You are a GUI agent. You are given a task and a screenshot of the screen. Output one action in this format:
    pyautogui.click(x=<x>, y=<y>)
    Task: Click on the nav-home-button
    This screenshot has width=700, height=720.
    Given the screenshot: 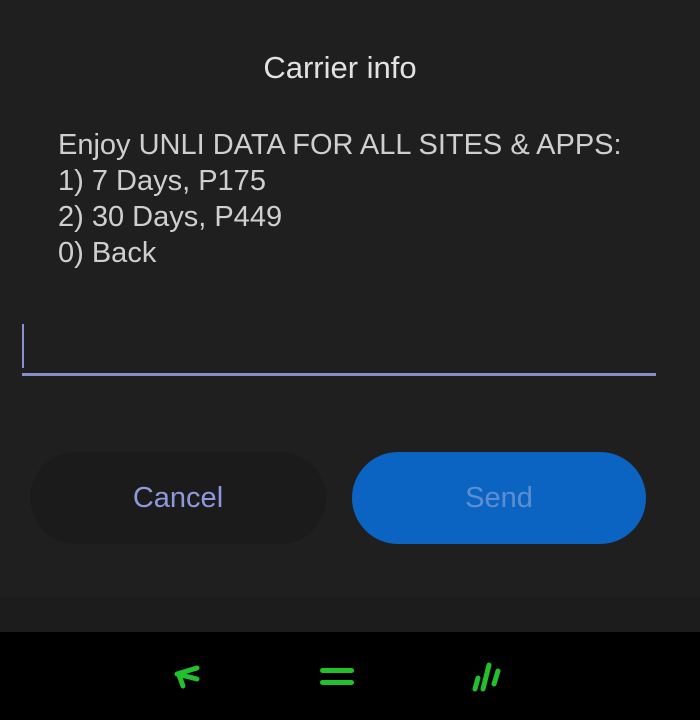 What is the action you would take?
    pyautogui.click(x=338, y=677)
    